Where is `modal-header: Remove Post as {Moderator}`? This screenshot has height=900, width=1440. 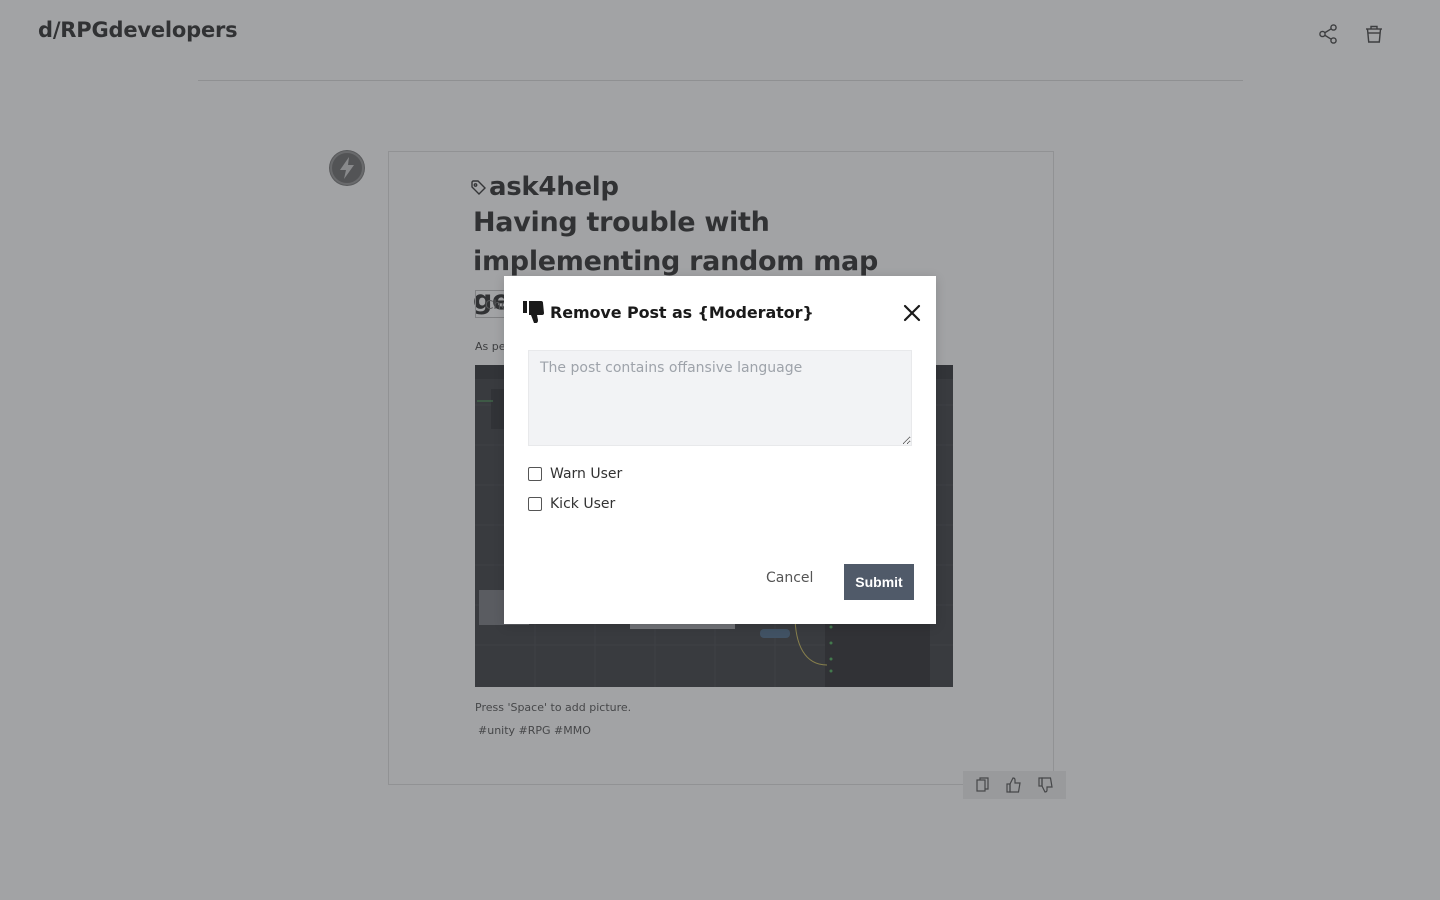
modal-header: Remove Post as {Moderator} is located at coordinates (668, 312).